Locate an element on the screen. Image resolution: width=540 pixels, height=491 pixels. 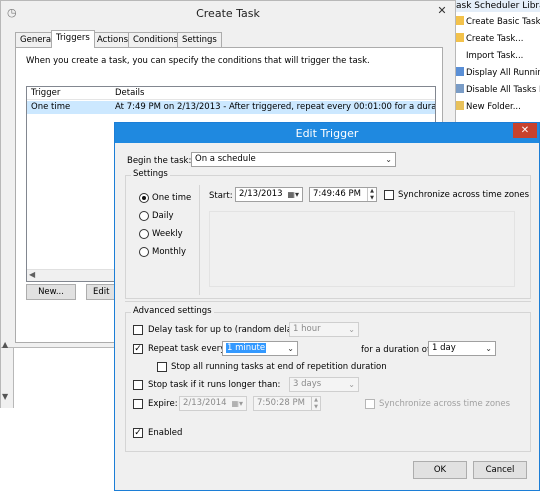
delay-task-checkbox is located at coordinates (138, 330).